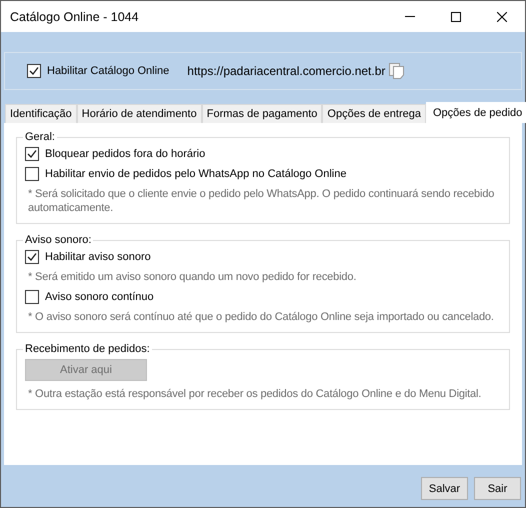 The image size is (526, 508). Describe the element at coordinates (41, 113) in the screenshot. I see `tab: Identificação` at that location.